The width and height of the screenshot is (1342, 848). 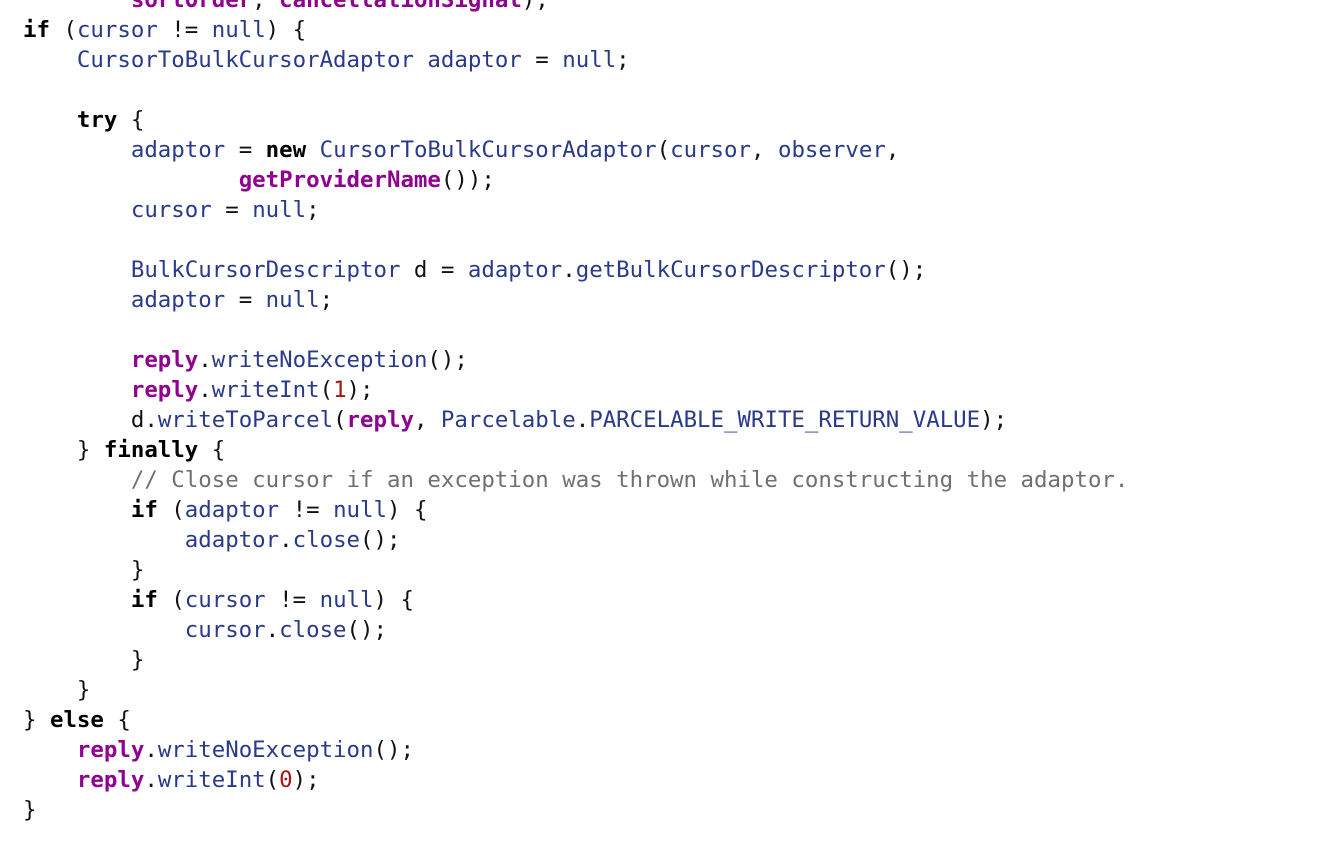 I want to click on code-identifier: observer, so click(x=831, y=150).